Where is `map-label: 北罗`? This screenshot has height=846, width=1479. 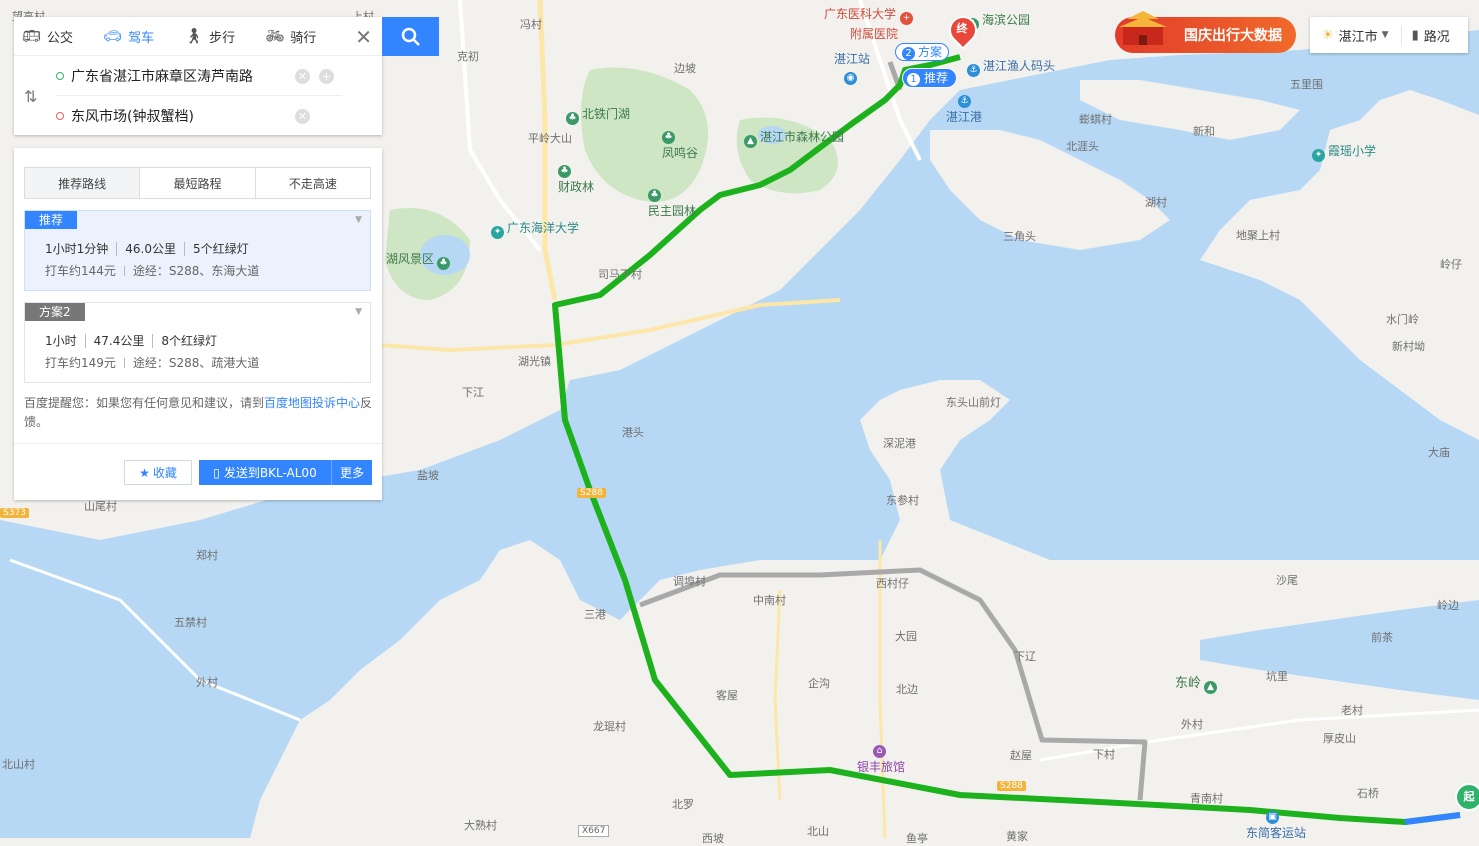 map-label: 北罗 is located at coordinates (683, 804).